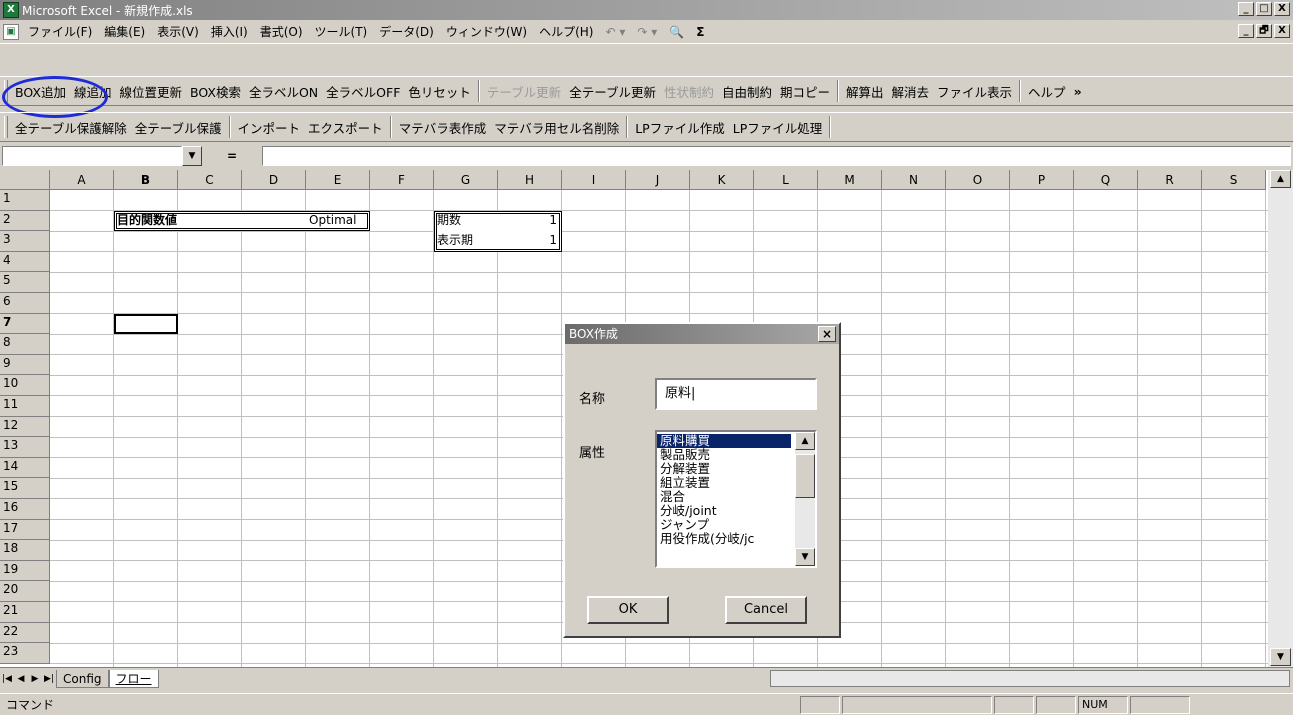 This screenshot has height=715, width=1293. I want to click on column-header: P, so click(1042, 180).